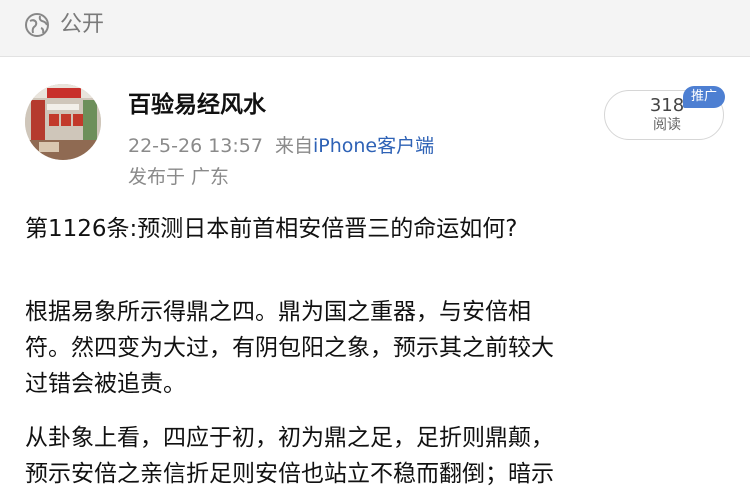 This screenshot has height=500, width=750. Describe the element at coordinates (278, 312) in the screenshot. I see `paragraph-line: 根据易象所示得鼎之四。鼎为国之重器，与安倍相` at that location.